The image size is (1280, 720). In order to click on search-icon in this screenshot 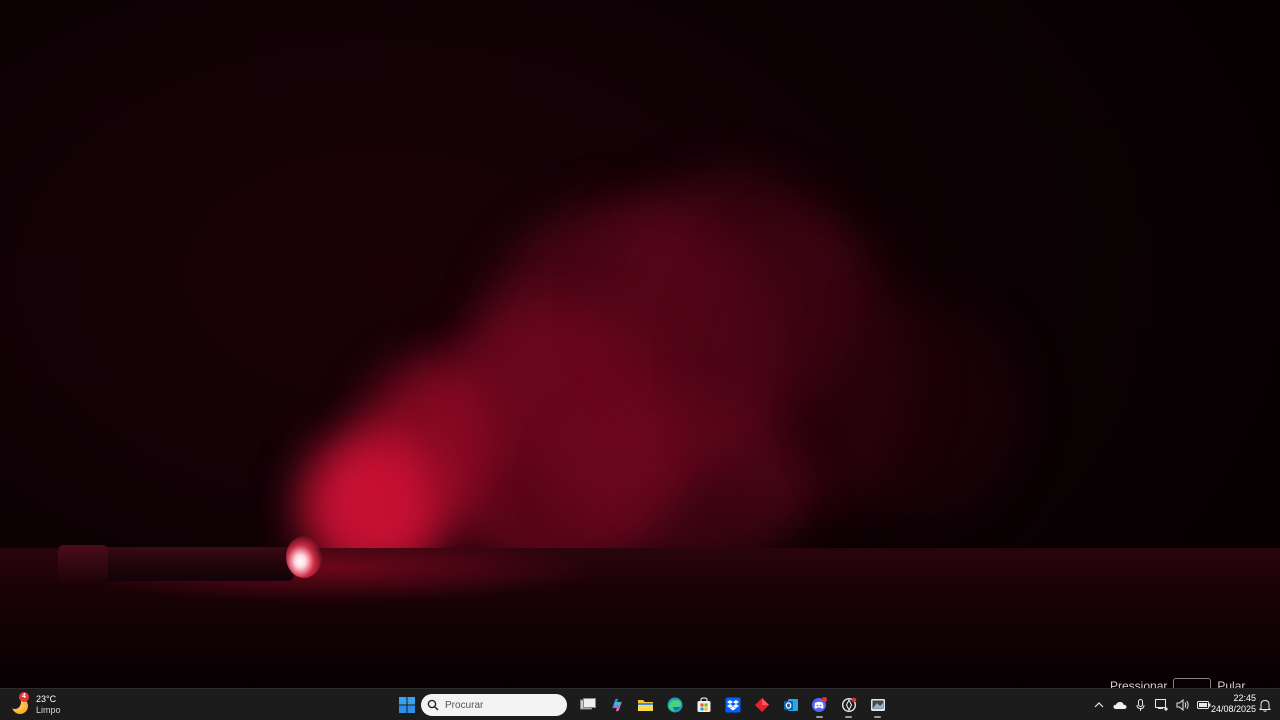, I will do `click(433, 705)`.